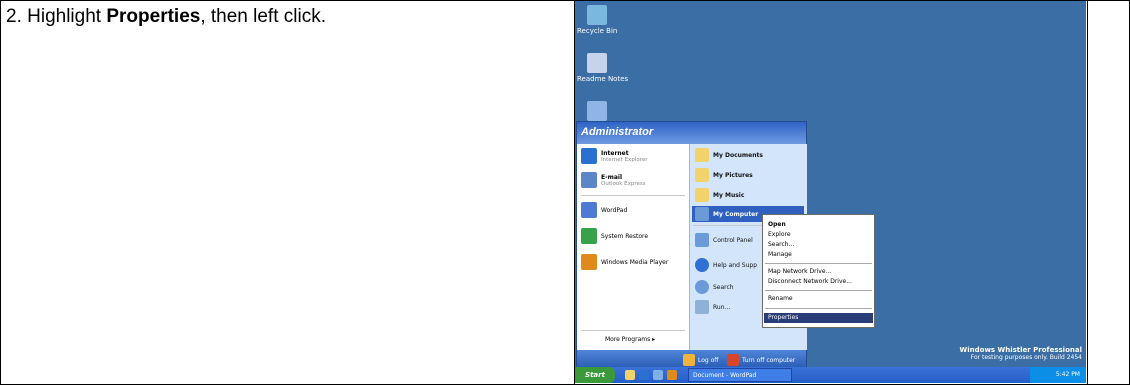  What do you see at coordinates (719, 195) in the screenshot?
I see `menu-item-my-music: My Music` at bounding box center [719, 195].